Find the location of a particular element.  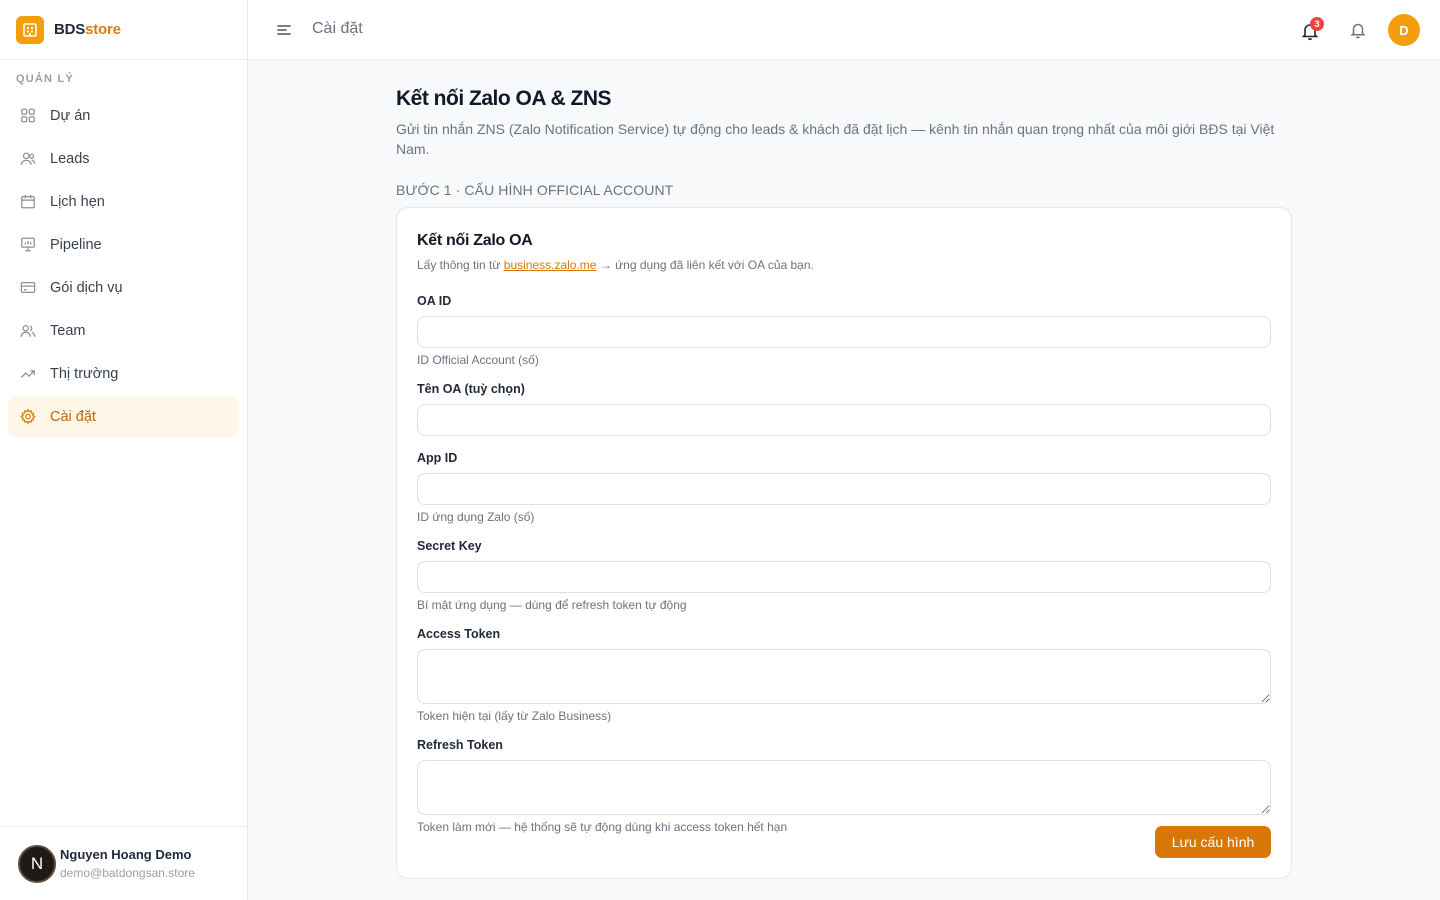

card-title: Kết nối Zalo OA is located at coordinates (475, 240).